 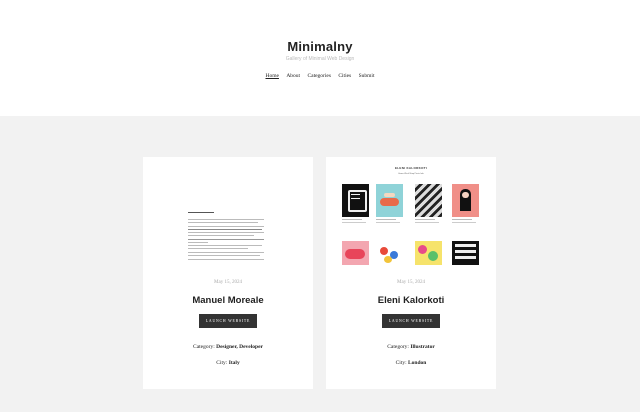 I want to click on site-tagline: Gallery of Minimal Web Design, so click(x=320, y=59).